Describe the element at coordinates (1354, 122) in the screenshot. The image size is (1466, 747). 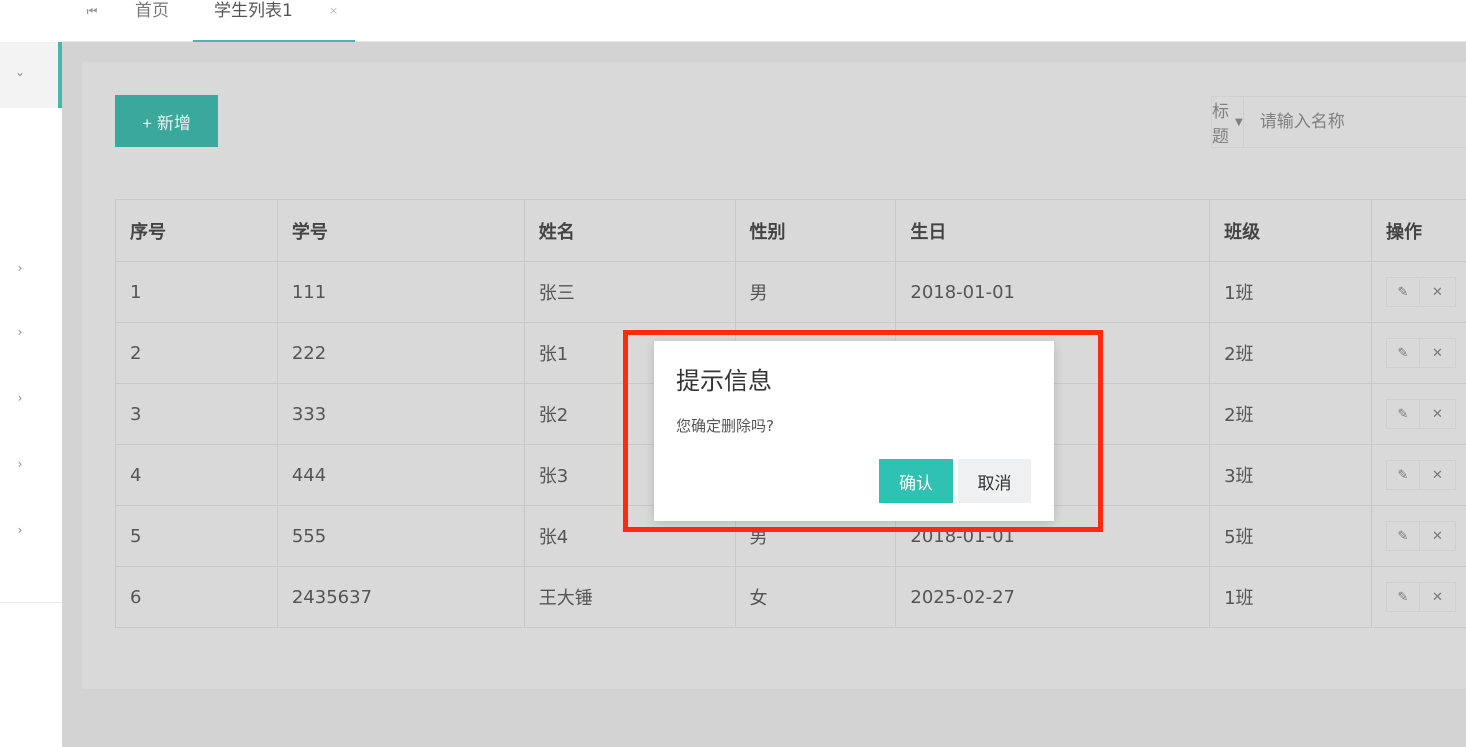
I see `search-input` at that location.